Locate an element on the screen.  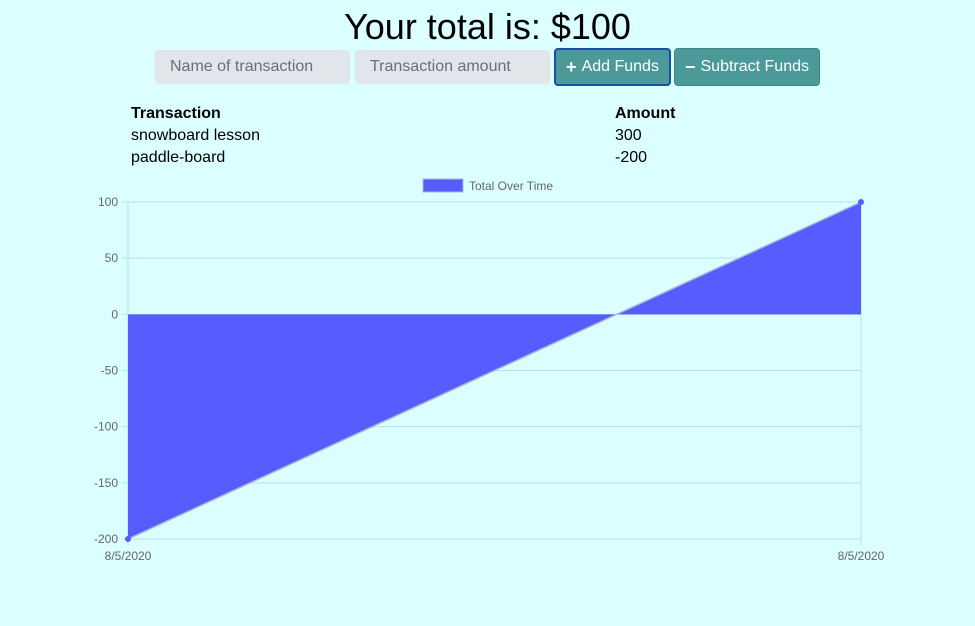
y-tick-label: 50 is located at coordinates (112, 258).